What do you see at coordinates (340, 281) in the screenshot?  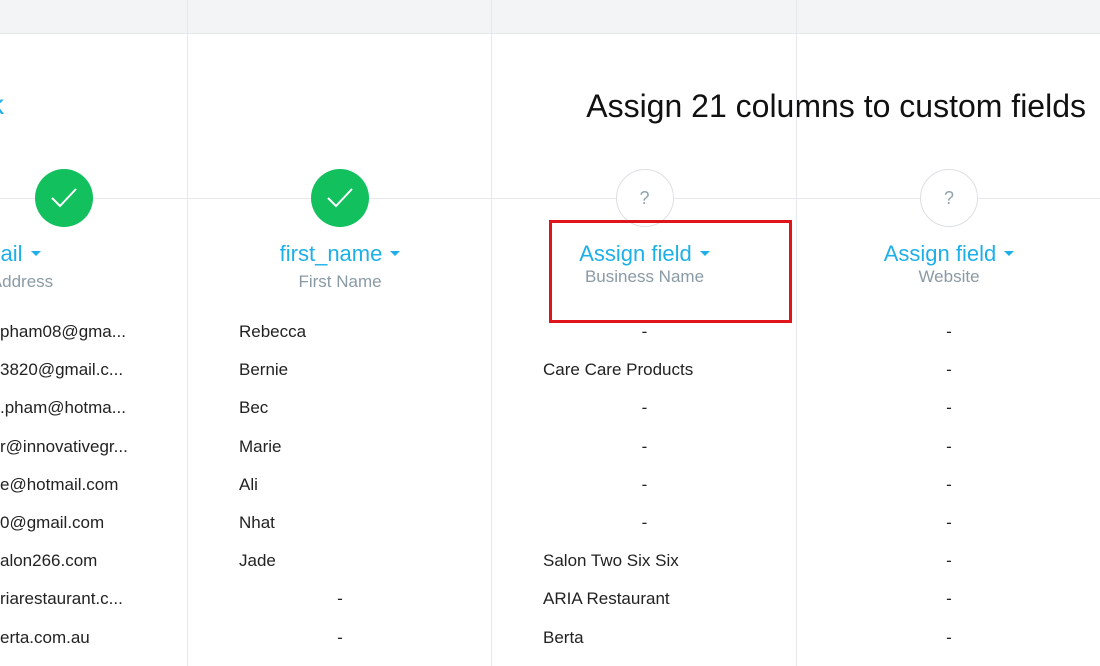 I see `column-subtitle: First Name` at bounding box center [340, 281].